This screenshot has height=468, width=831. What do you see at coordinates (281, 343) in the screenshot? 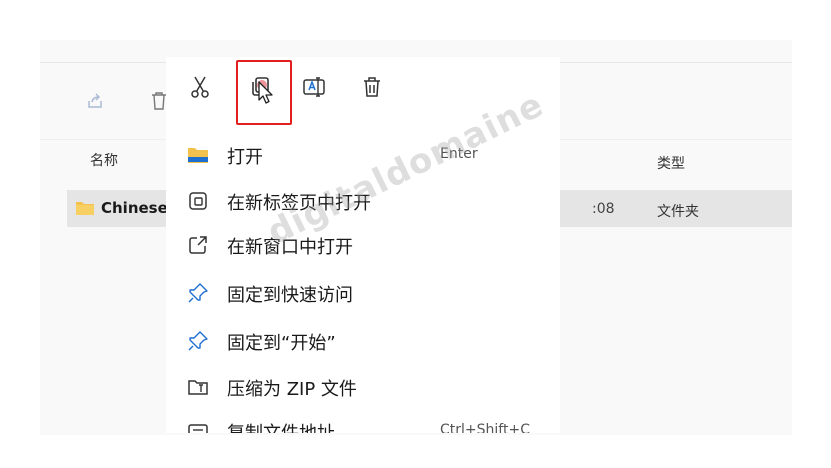
I see `menu-item-label: 固定到“开始”` at bounding box center [281, 343].